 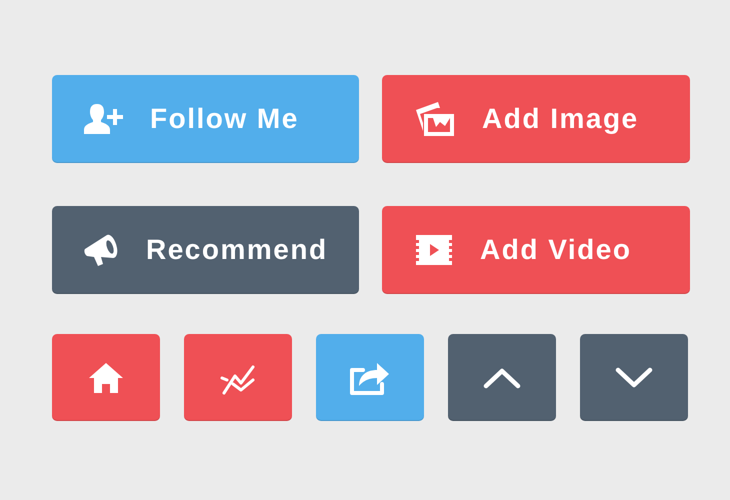 What do you see at coordinates (104, 119) in the screenshot?
I see `user-plus-icon` at bounding box center [104, 119].